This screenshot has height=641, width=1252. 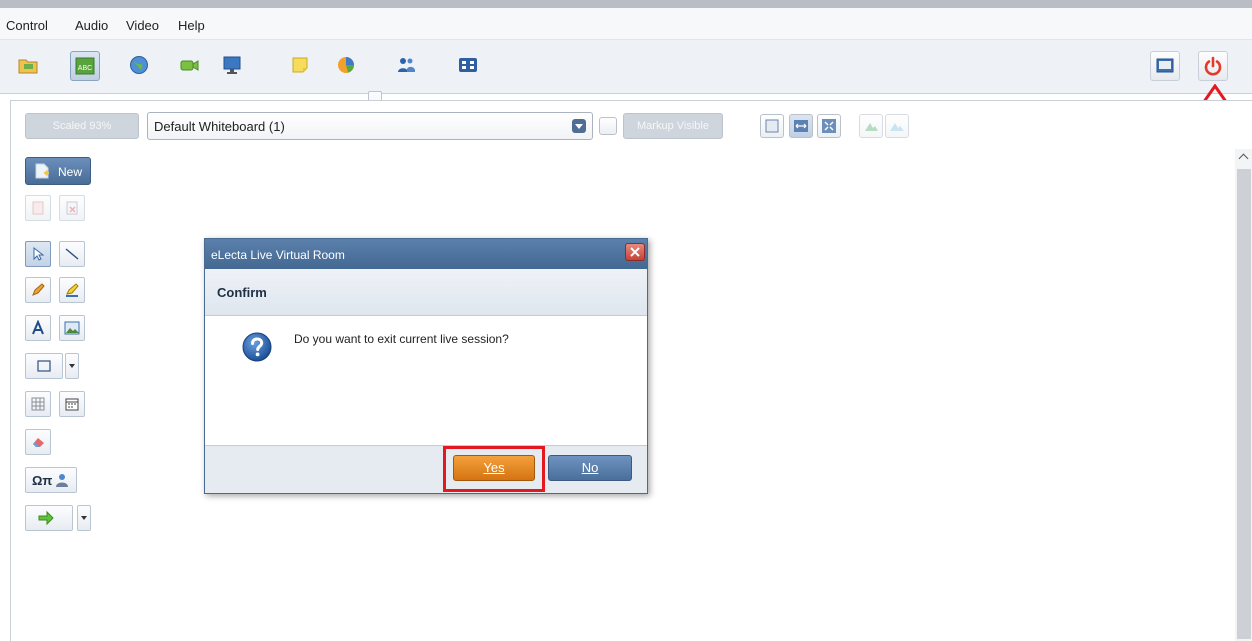 I want to click on view-normal-button, so click(x=772, y=126).